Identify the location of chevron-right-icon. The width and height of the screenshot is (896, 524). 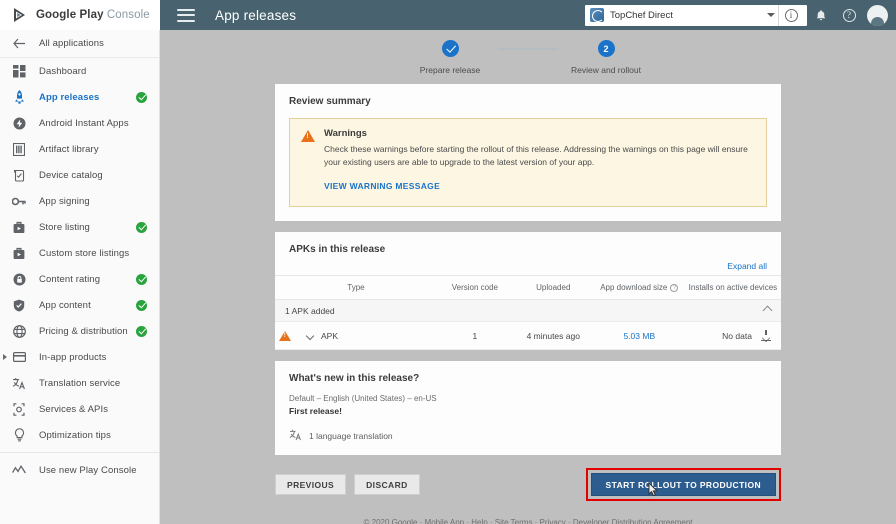
(5, 357).